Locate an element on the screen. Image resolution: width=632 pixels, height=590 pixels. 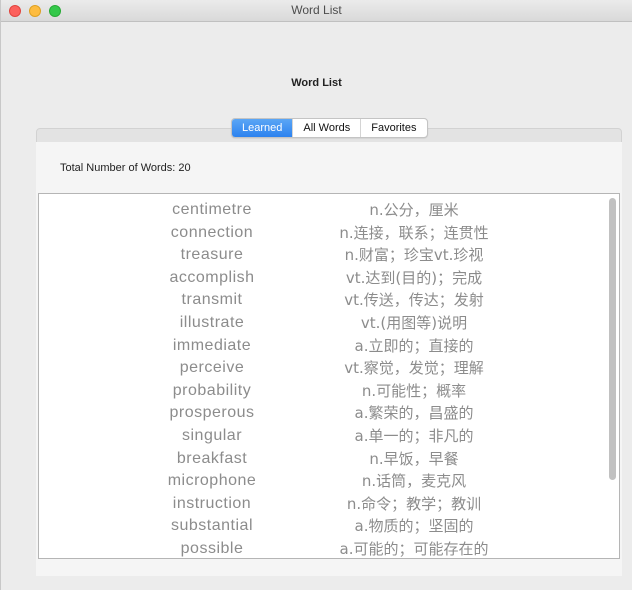
list-item: perceive vt.察觉，发觉；理解 is located at coordinates (329, 368).